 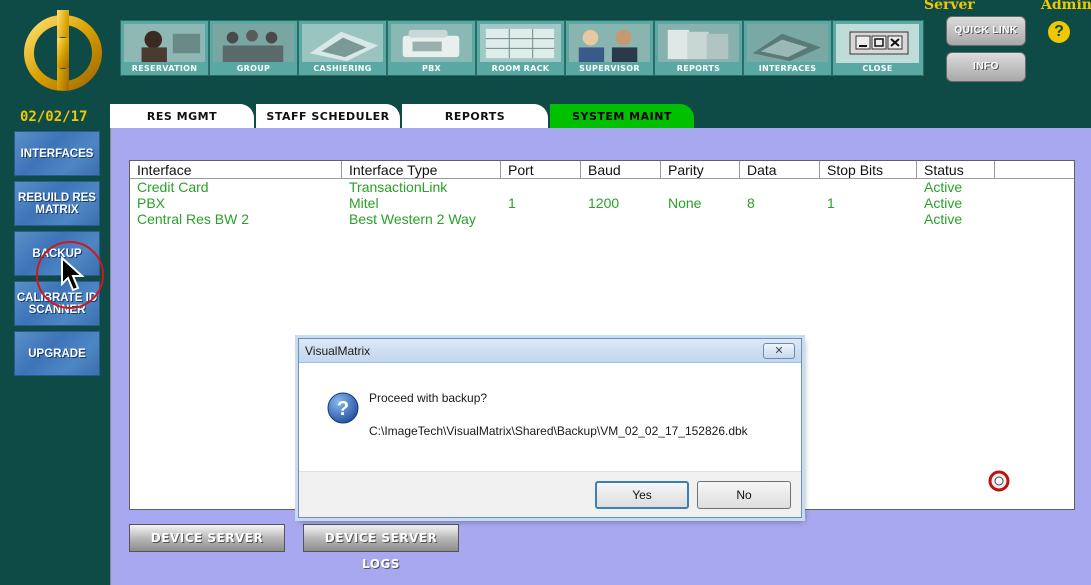 I want to click on pbx-button: PBX, so click(x=432, y=48).